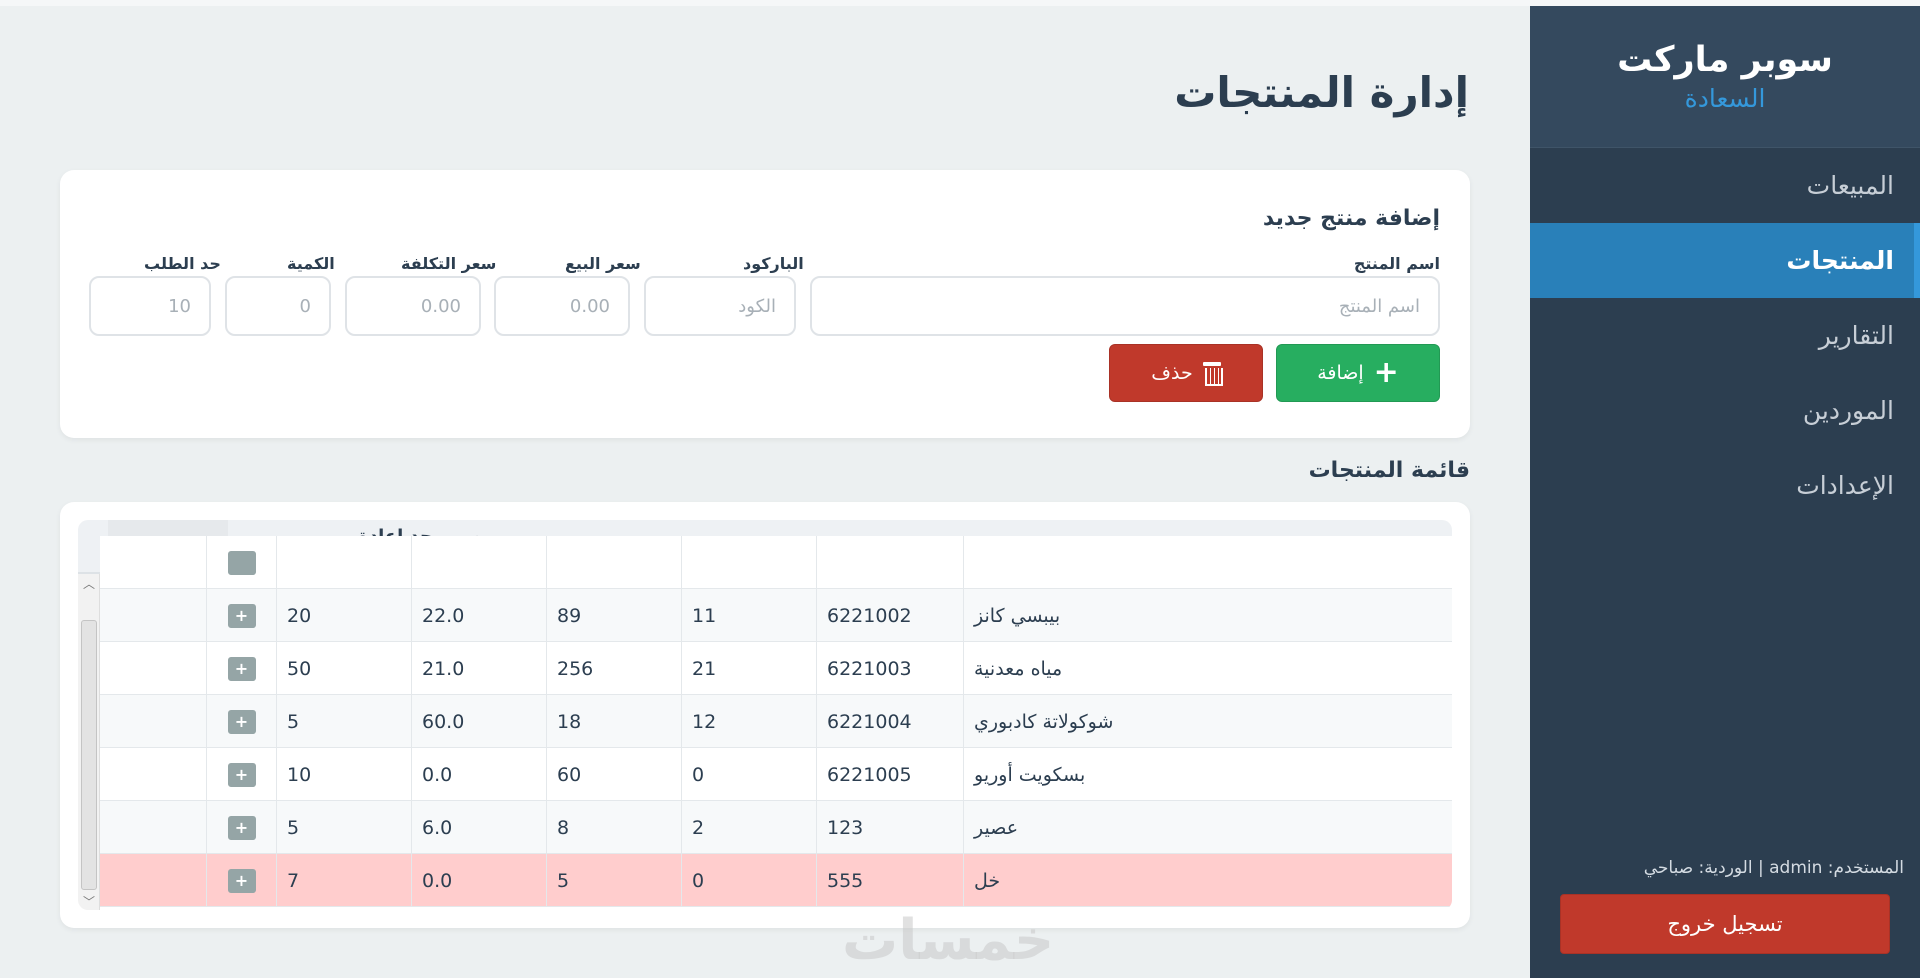 This screenshot has width=1920, height=978. I want to click on name-cell: خل, so click(1085, 880).